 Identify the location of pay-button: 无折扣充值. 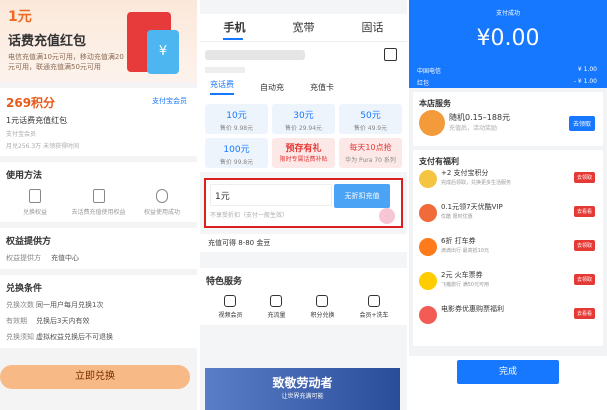
(362, 196).